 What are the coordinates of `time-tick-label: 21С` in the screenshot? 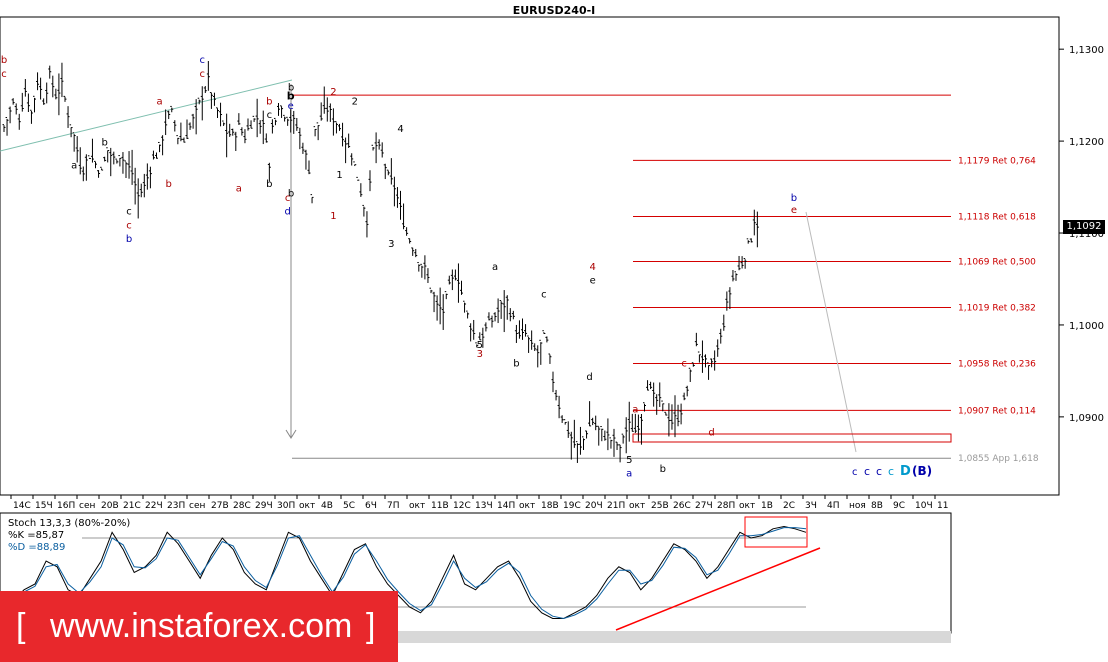 It's located at (132, 506).